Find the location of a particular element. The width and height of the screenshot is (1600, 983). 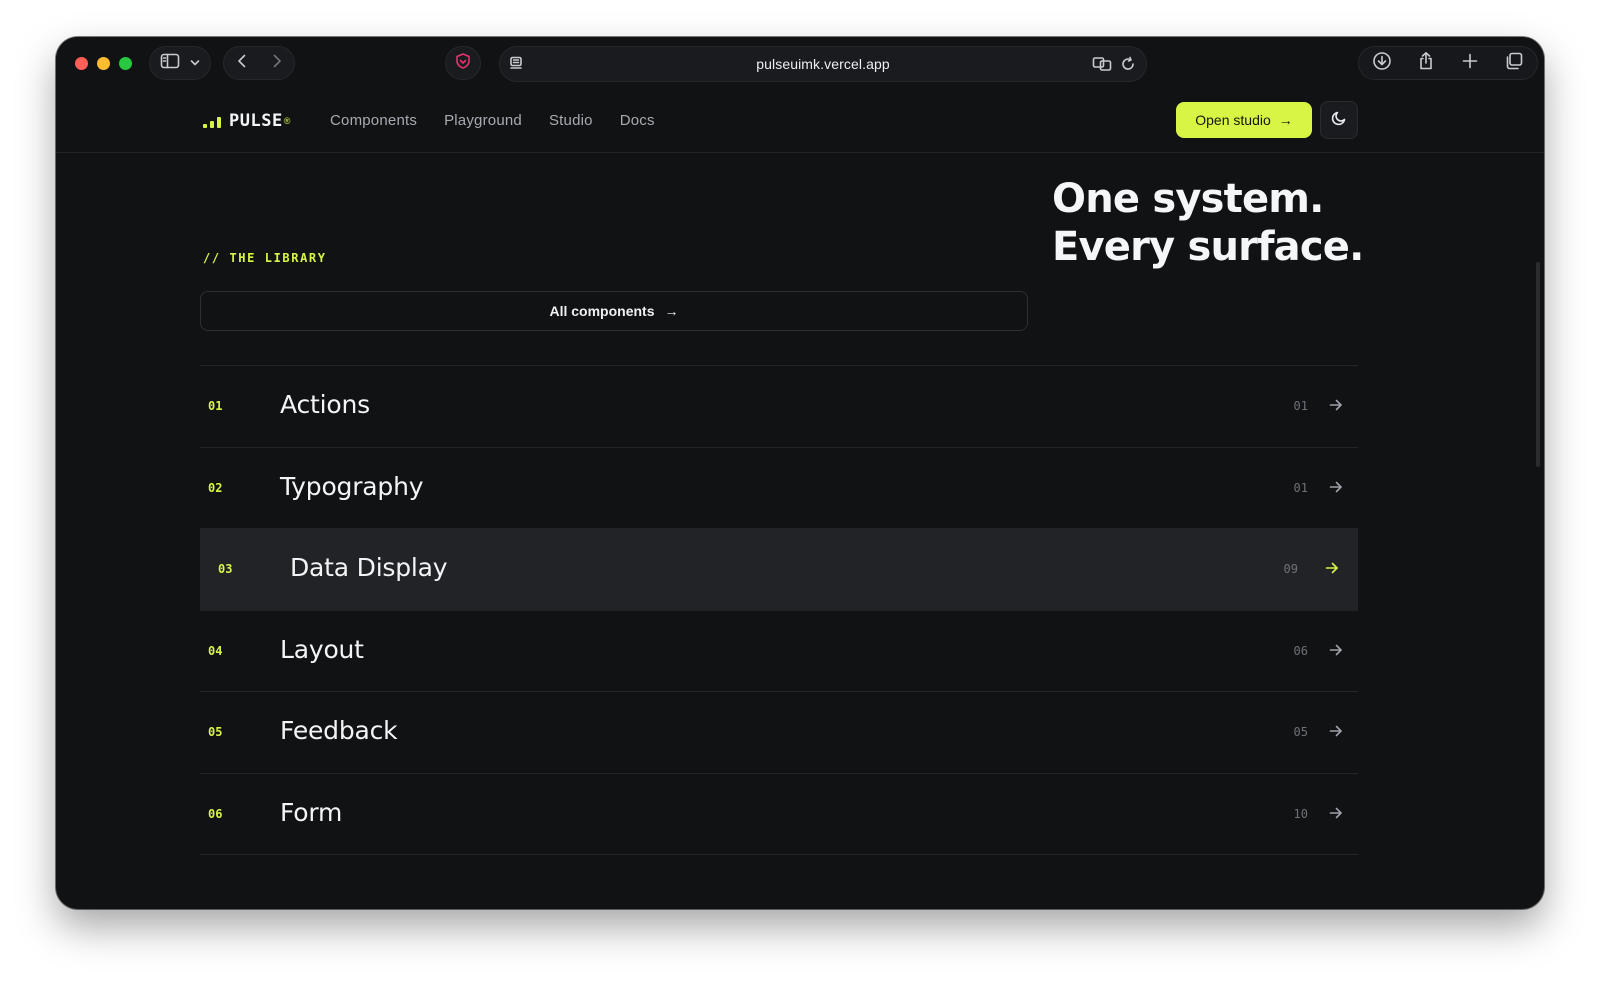

category-row-feedback: 05 Feedback 05 is located at coordinates (779, 733).